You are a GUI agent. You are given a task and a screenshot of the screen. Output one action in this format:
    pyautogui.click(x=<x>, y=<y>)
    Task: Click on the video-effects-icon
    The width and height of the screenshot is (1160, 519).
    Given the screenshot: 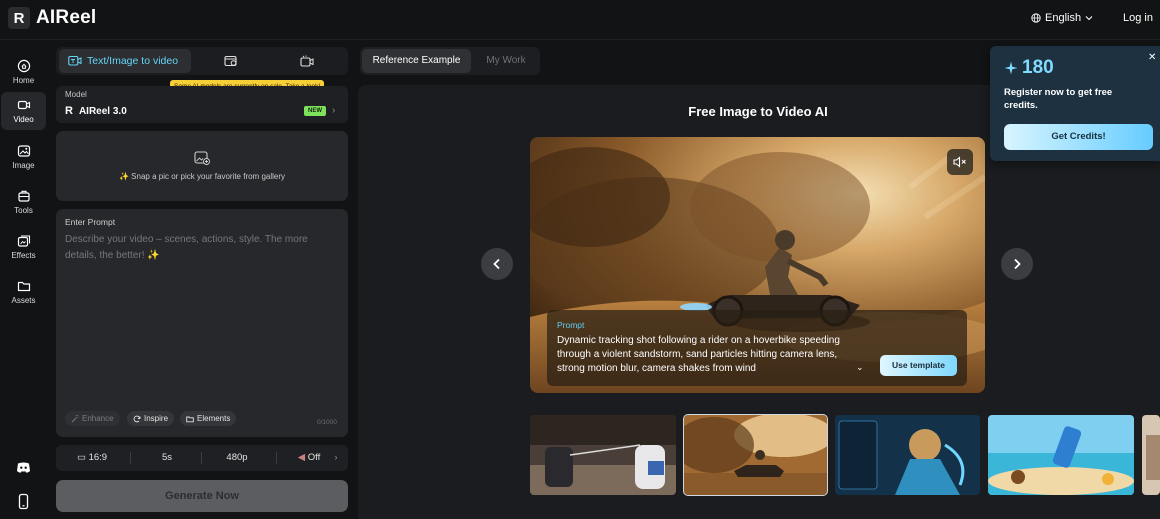 What is the action you would take?
    pyautogui.click(x=307, y=61)
    